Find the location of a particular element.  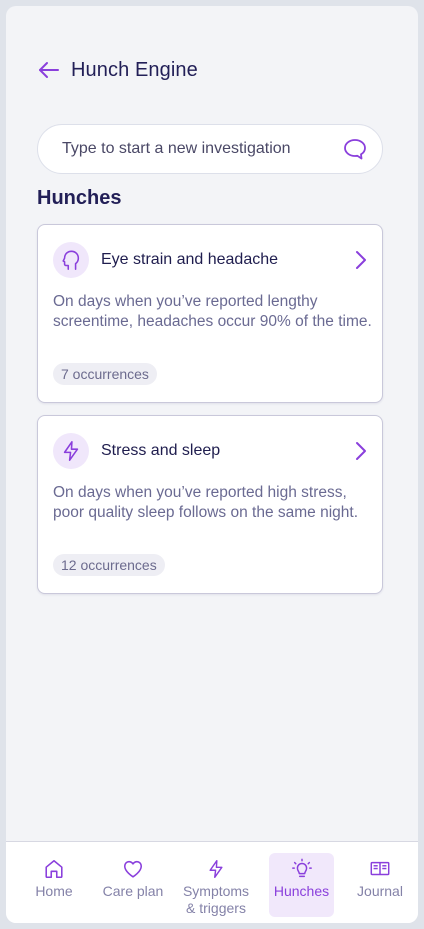

hunch-card-header: Stress and sleep is located at coordinates (136, 451).